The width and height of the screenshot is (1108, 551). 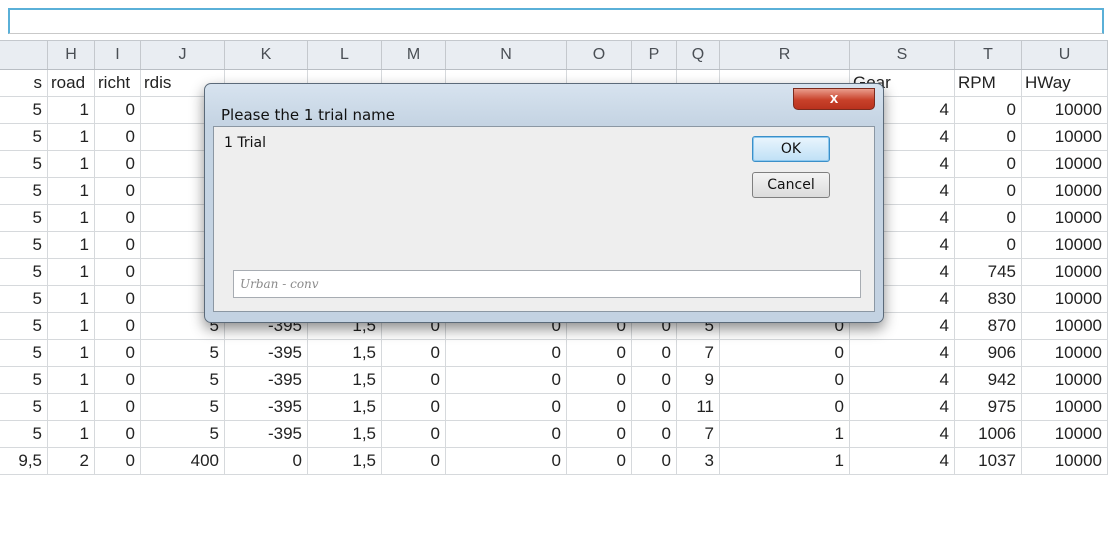 I want to click on table-cell: 830, so click(x=988, y=299).